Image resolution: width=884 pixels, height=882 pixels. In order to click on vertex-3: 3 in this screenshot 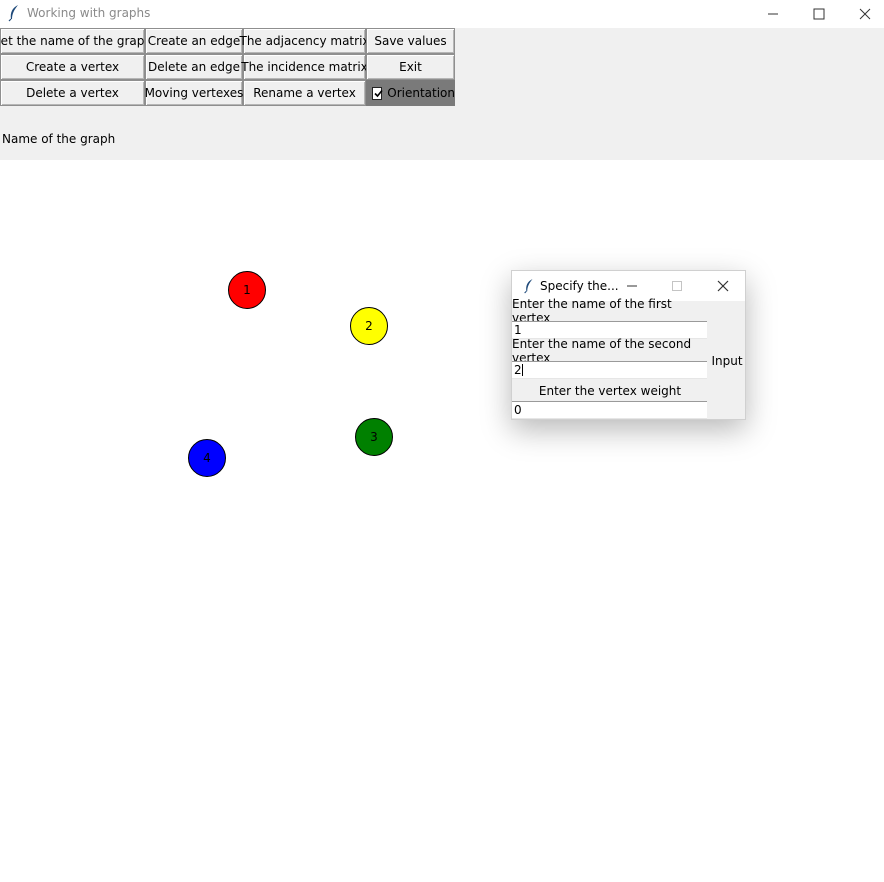, I will do `click(374, 437)`.